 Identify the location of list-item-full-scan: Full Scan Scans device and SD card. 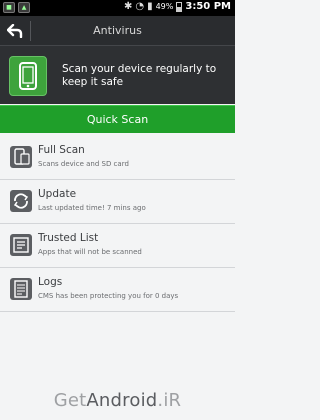
(117, 158).